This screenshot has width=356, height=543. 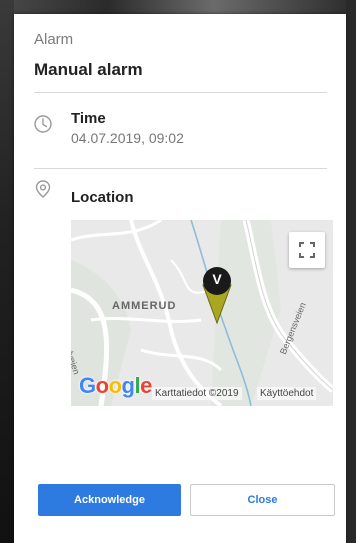 What do you see at coordinates (102, 197) in the screenshot?
I see `location-label: Location` at bounding box center [102, 197].